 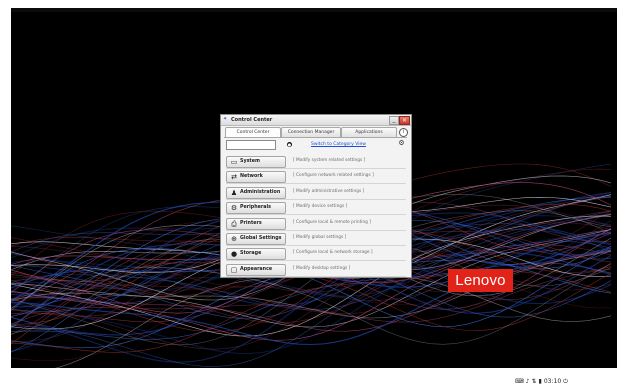 I want to click on settings-row-button: ⎙ Printers, so click(x=256, y=223).